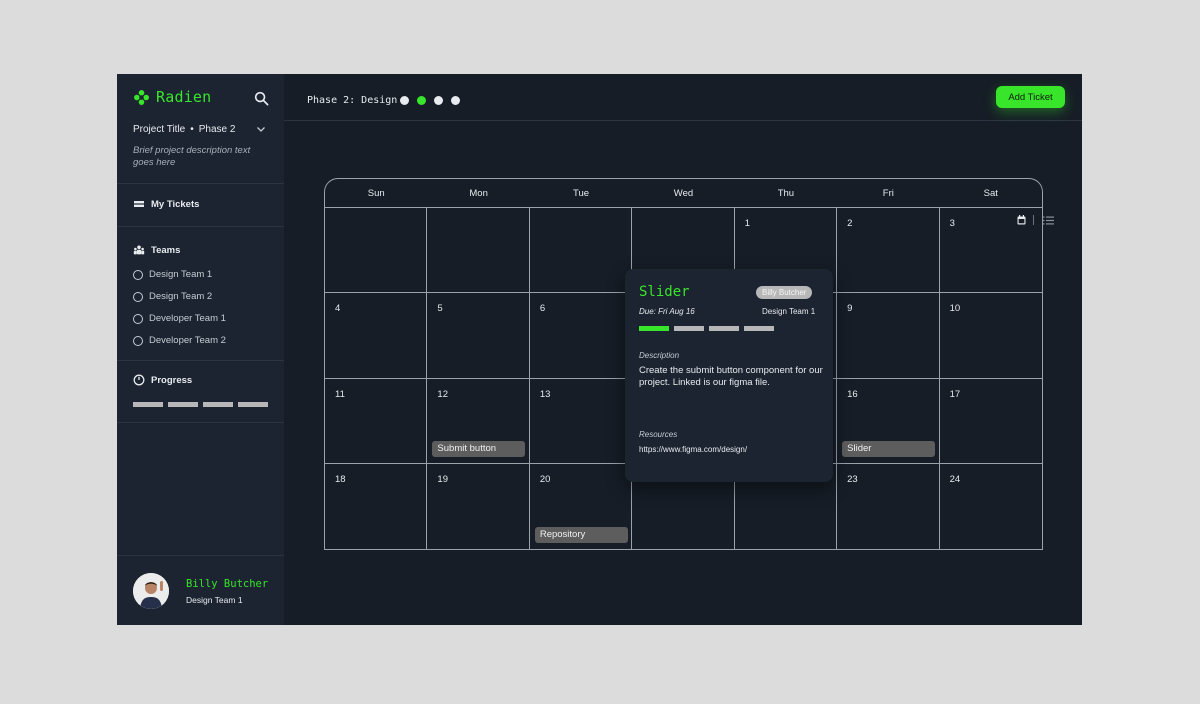 This screenshot has width=1200, height=704. What do you see at coordinates (581, 193) in the screenshot?
I see `day-header: Tue` at bounding box center [581, 193].